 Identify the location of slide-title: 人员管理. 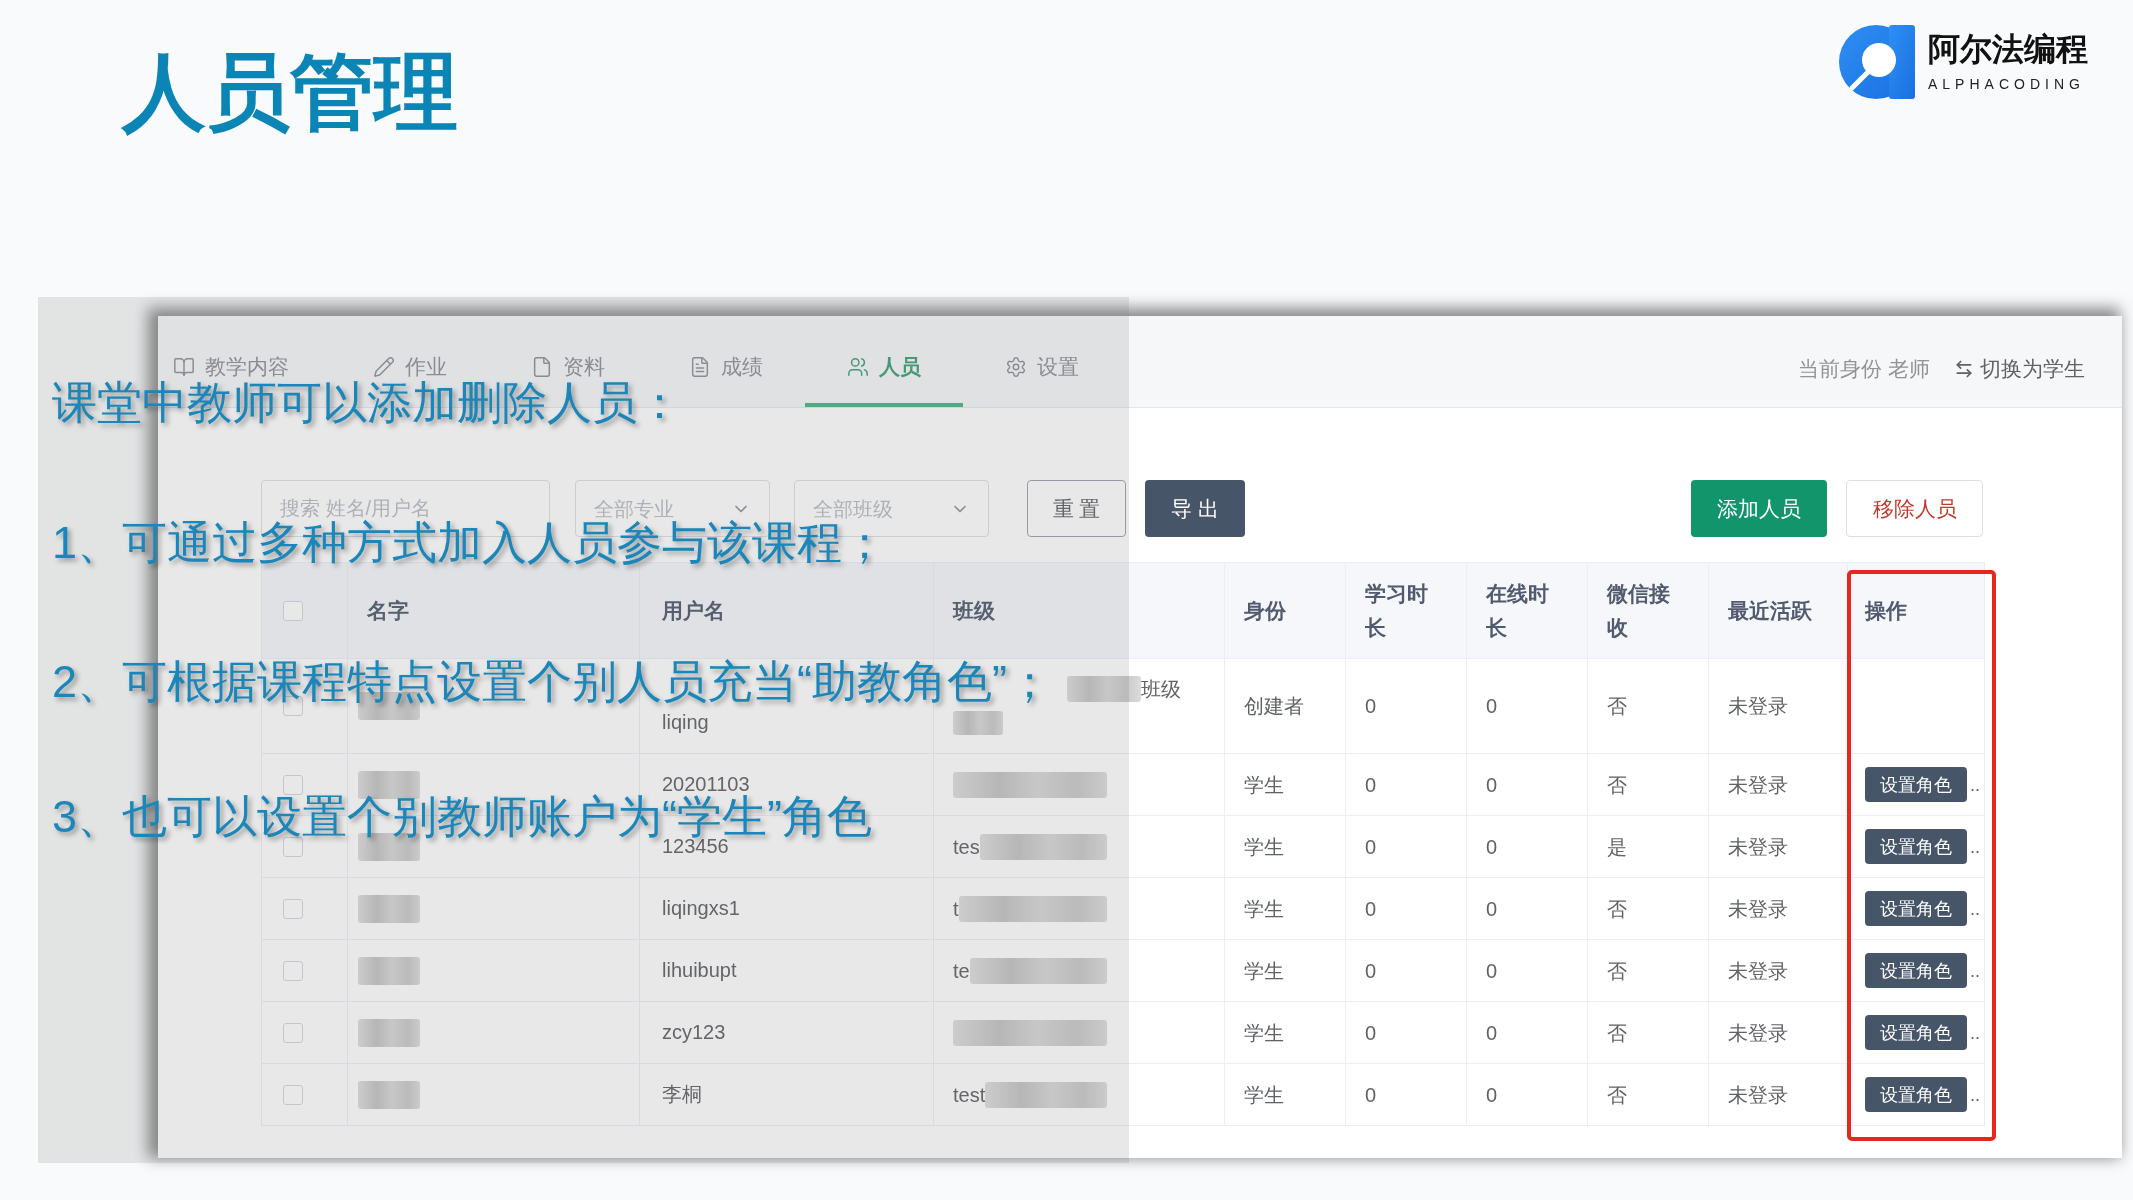
(290, 92).